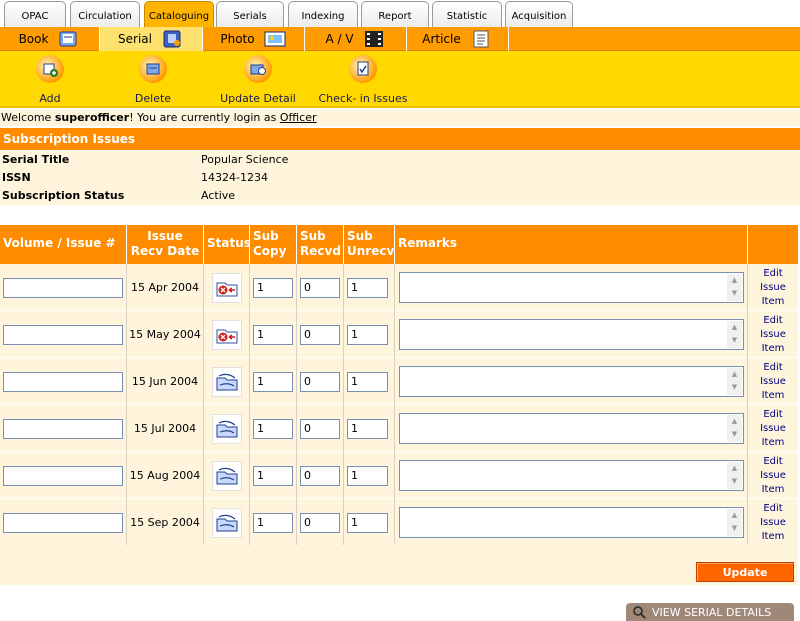 The height and width of the screenshot is (621, 800). I want to click on add-button: Add, so click(50, 80).